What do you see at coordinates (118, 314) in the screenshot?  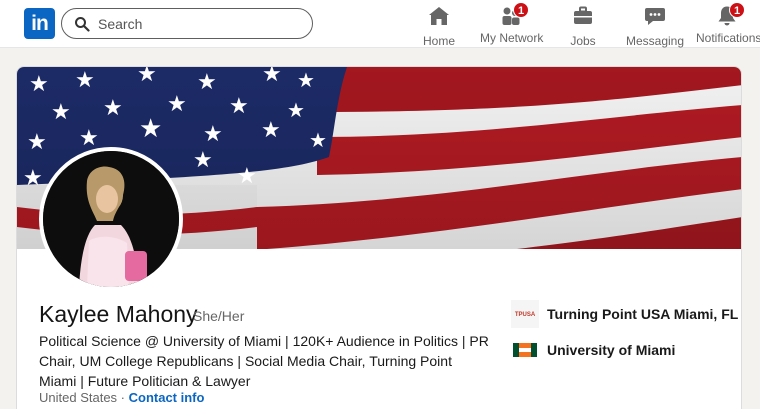 I see `profile-name: Kaylee Mahony` at bounding box center [118, 314].